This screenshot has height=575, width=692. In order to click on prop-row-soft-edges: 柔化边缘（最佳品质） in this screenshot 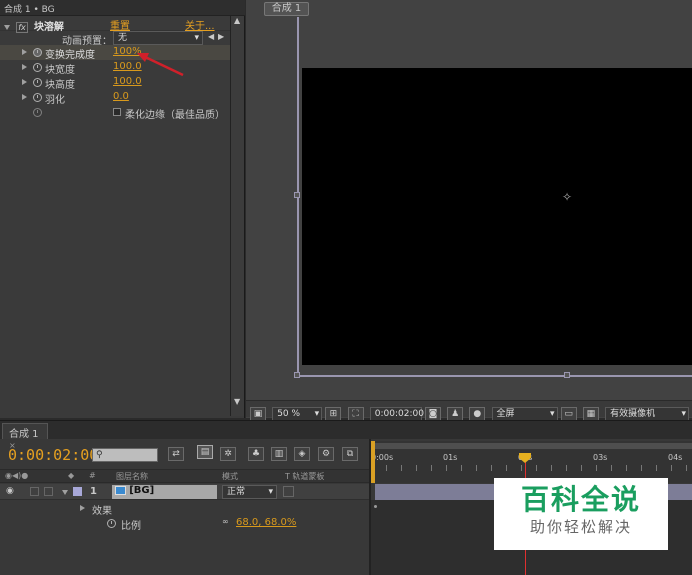, I will do `click(115, 113)`.